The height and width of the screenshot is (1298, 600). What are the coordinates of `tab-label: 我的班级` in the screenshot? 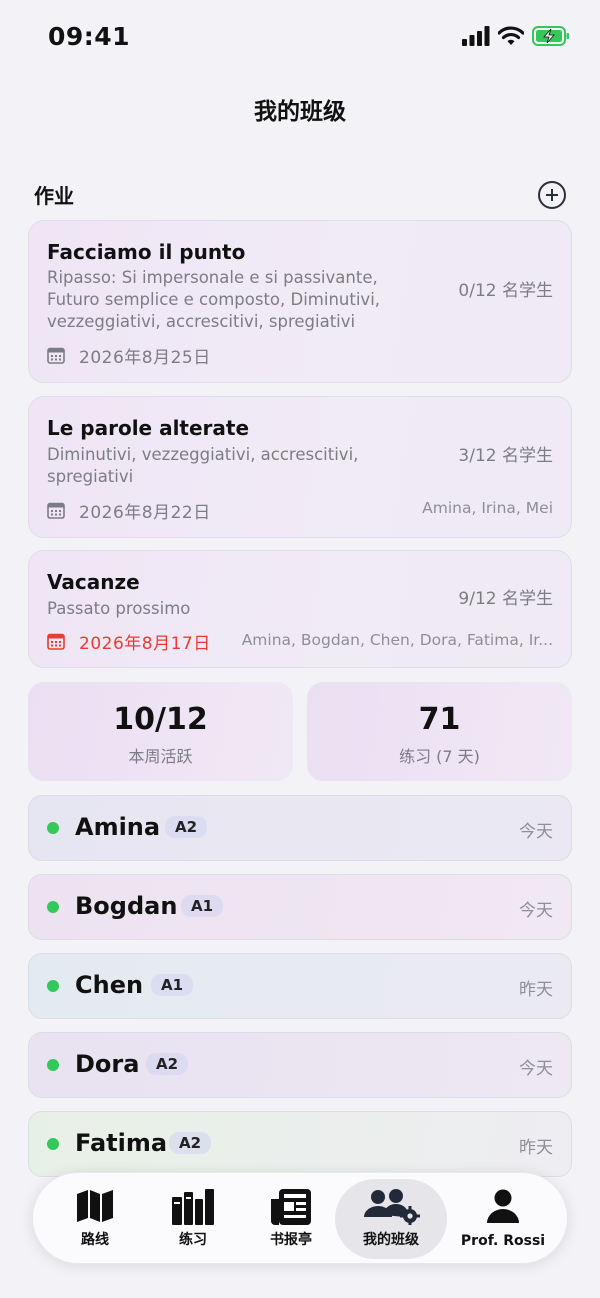 It's located at (391, 1240).